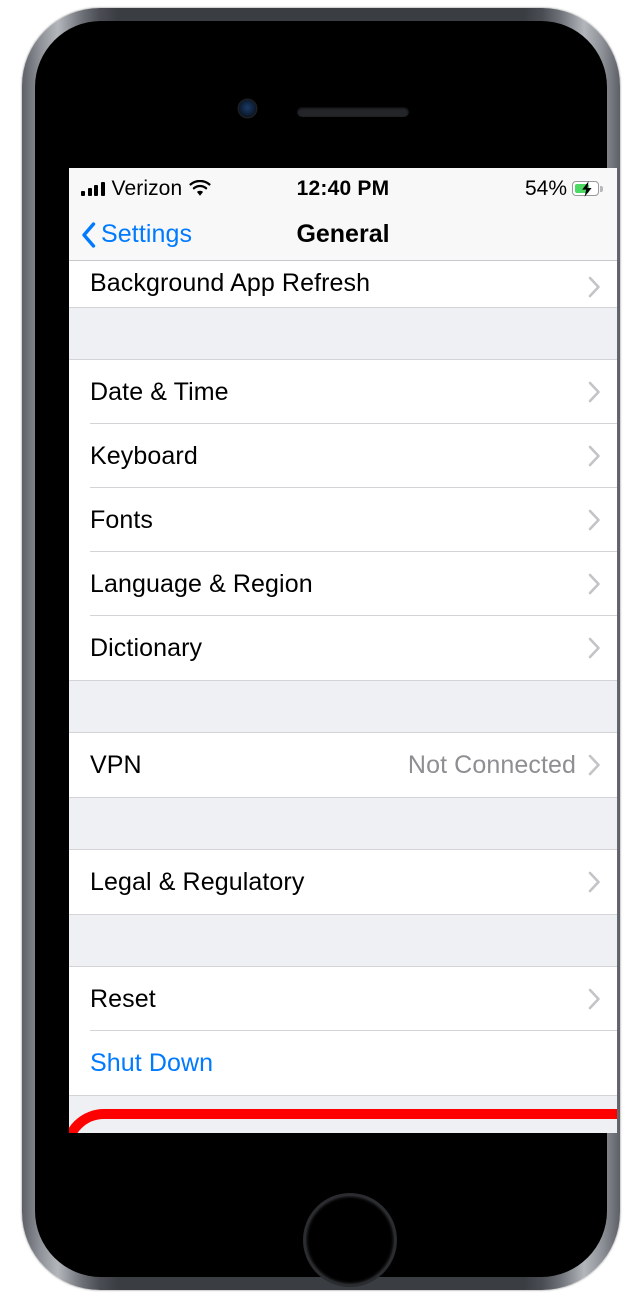  I want to click on settings-group: VPN Not Connected, so click(343, 765).